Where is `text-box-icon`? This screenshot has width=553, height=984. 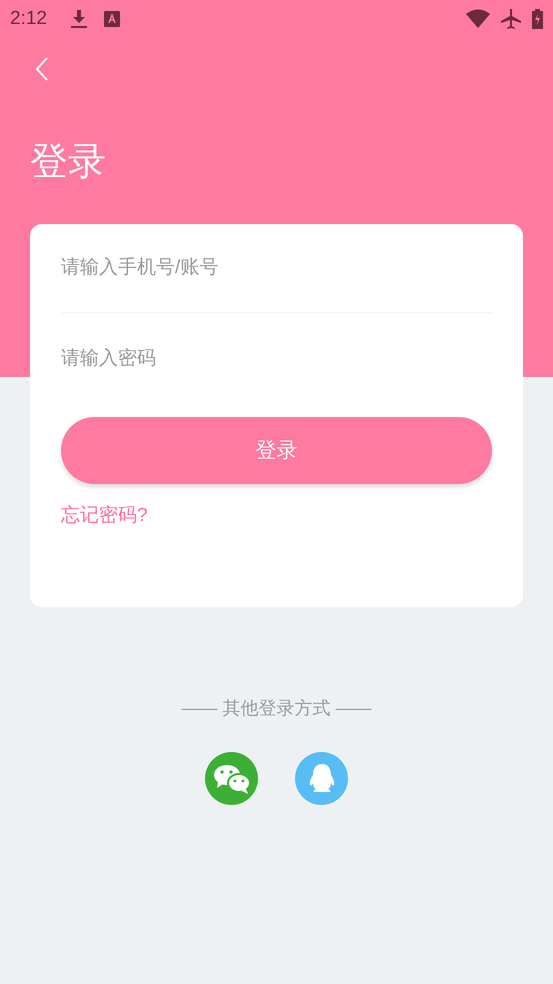
text-box-icon is located at coordinates (112, 19).